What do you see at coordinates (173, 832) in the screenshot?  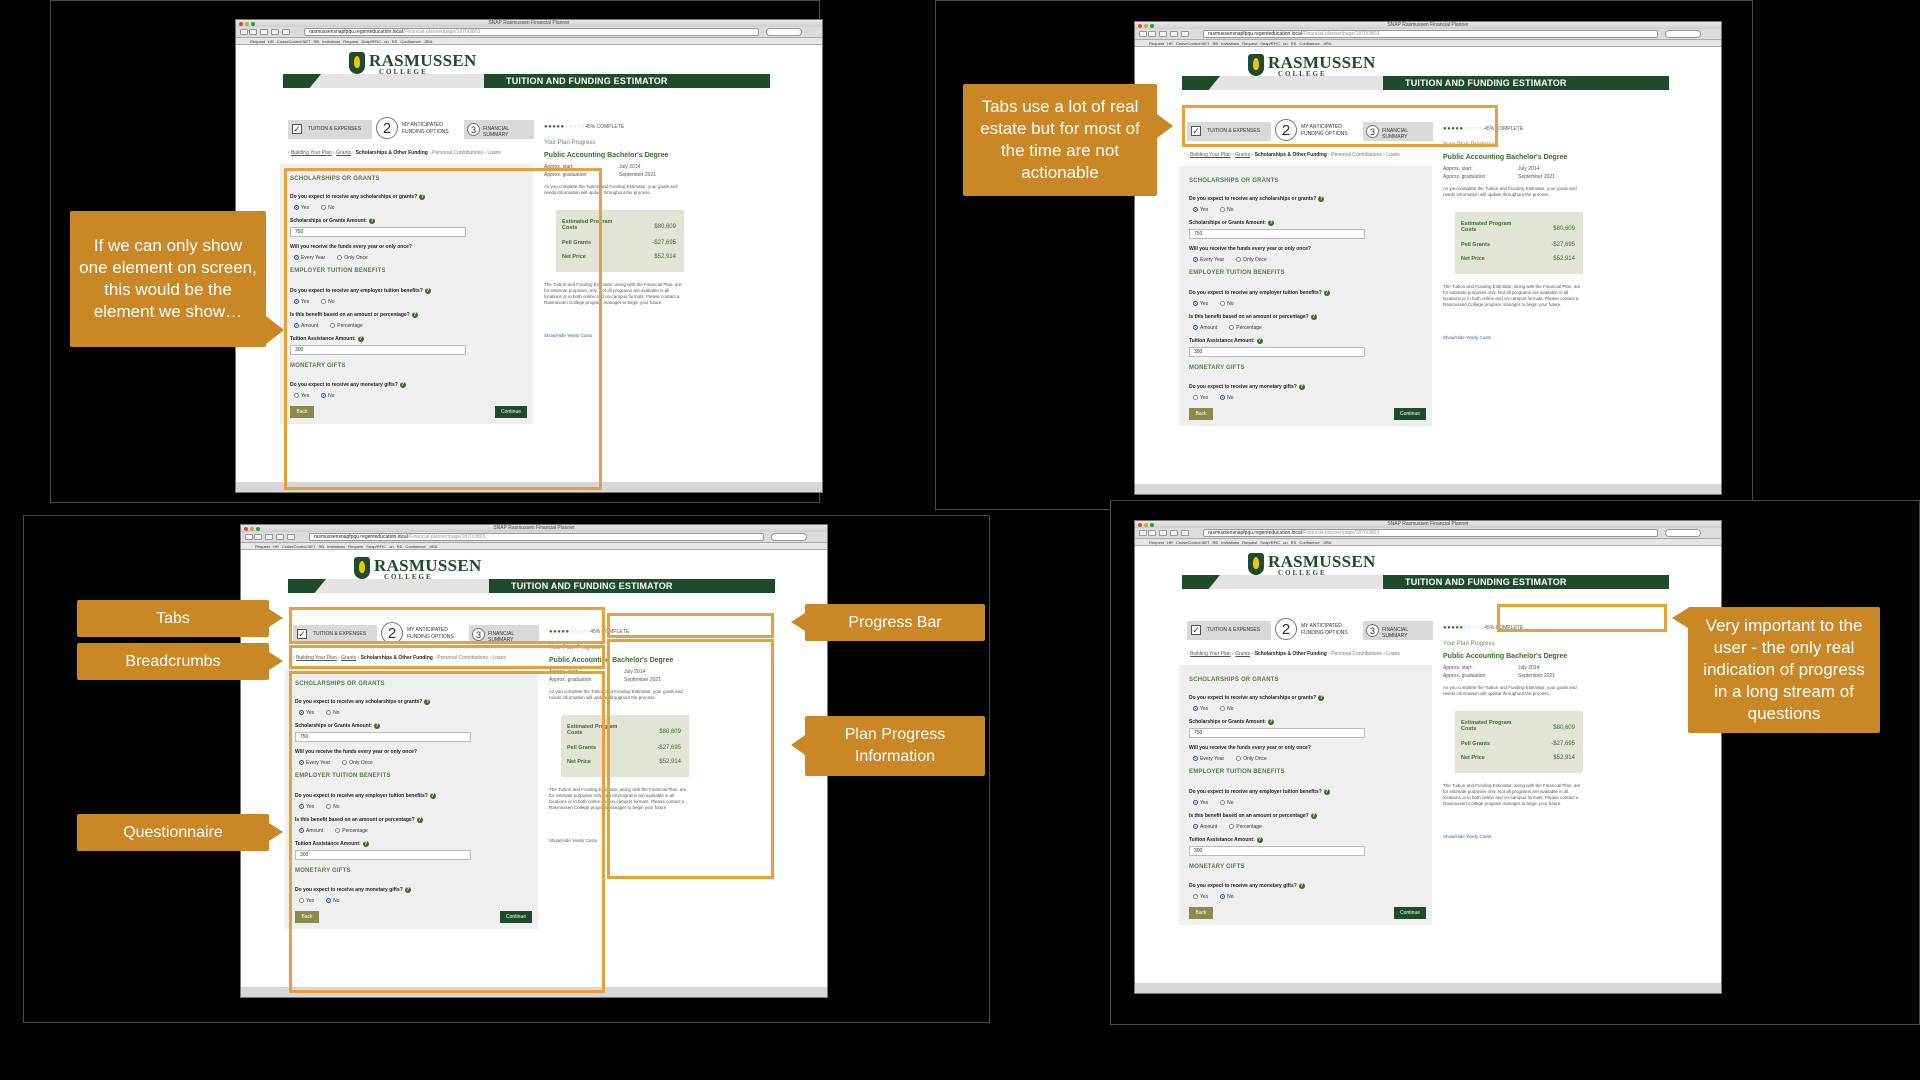 I see `callout-questionnaire: Questionnaire` at bounding box center [173, 832].